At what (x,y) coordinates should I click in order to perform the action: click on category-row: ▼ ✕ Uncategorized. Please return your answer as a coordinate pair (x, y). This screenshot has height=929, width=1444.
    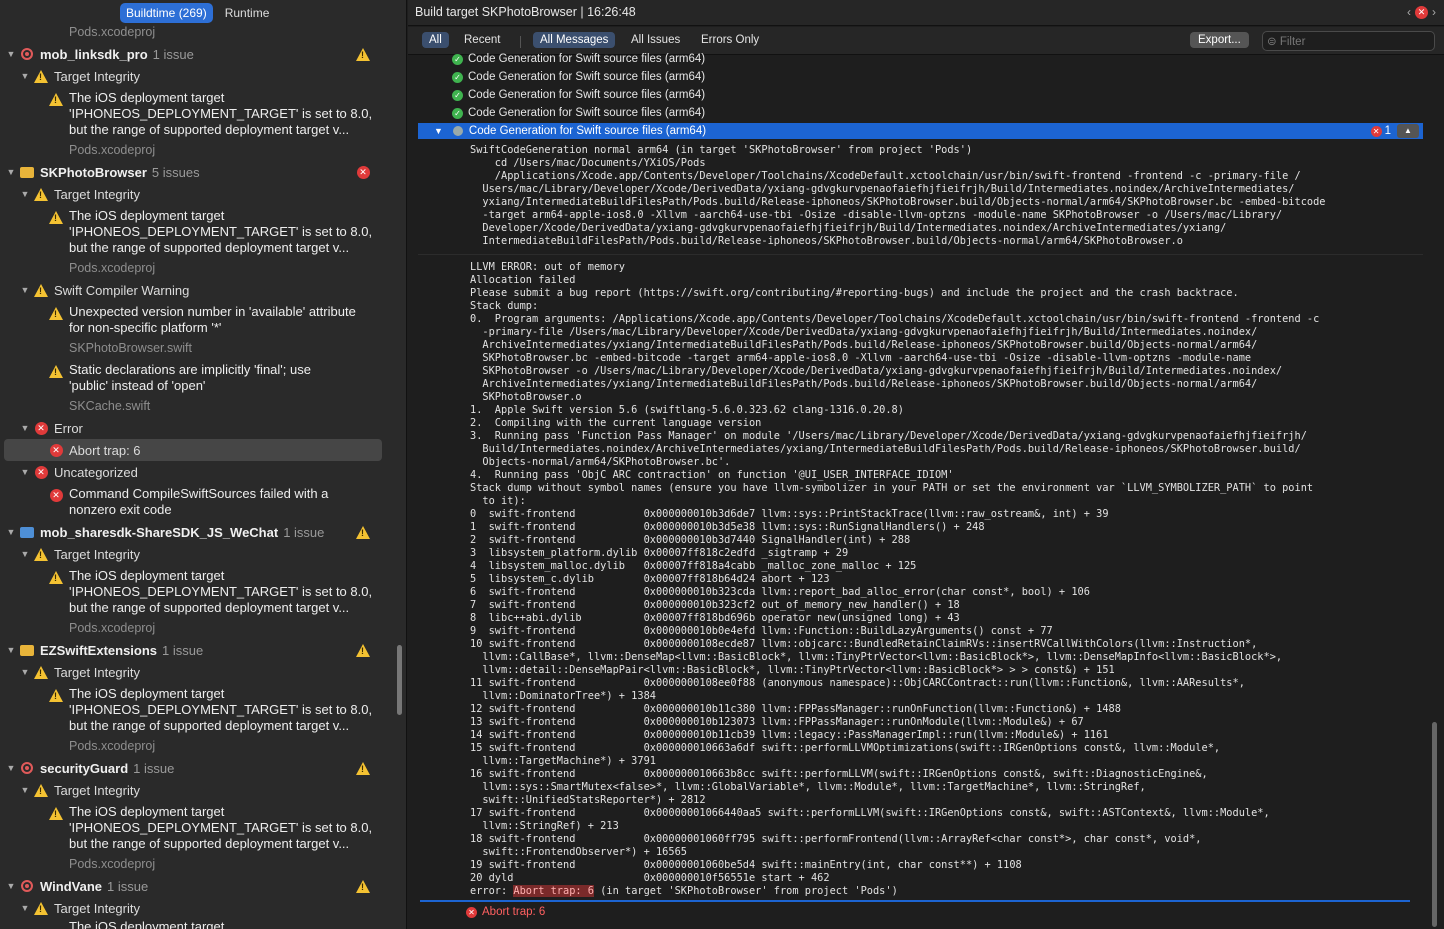
    Looking at the image, I should click on (213, 472).